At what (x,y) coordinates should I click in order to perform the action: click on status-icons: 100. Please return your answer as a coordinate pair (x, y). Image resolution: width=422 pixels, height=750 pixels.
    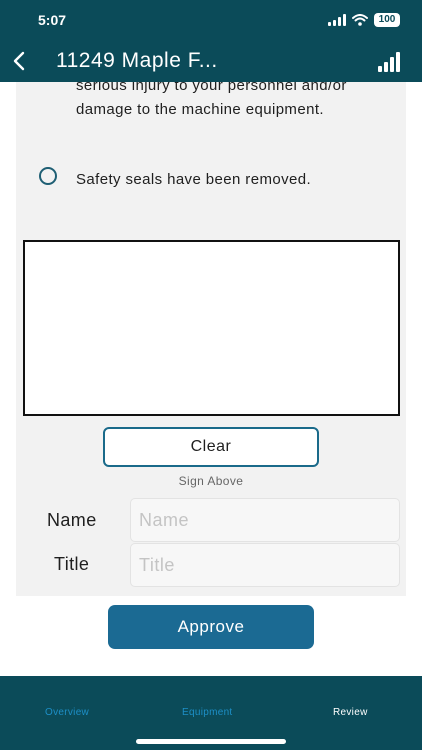
    Looking at the image, I should click on (364, 20).